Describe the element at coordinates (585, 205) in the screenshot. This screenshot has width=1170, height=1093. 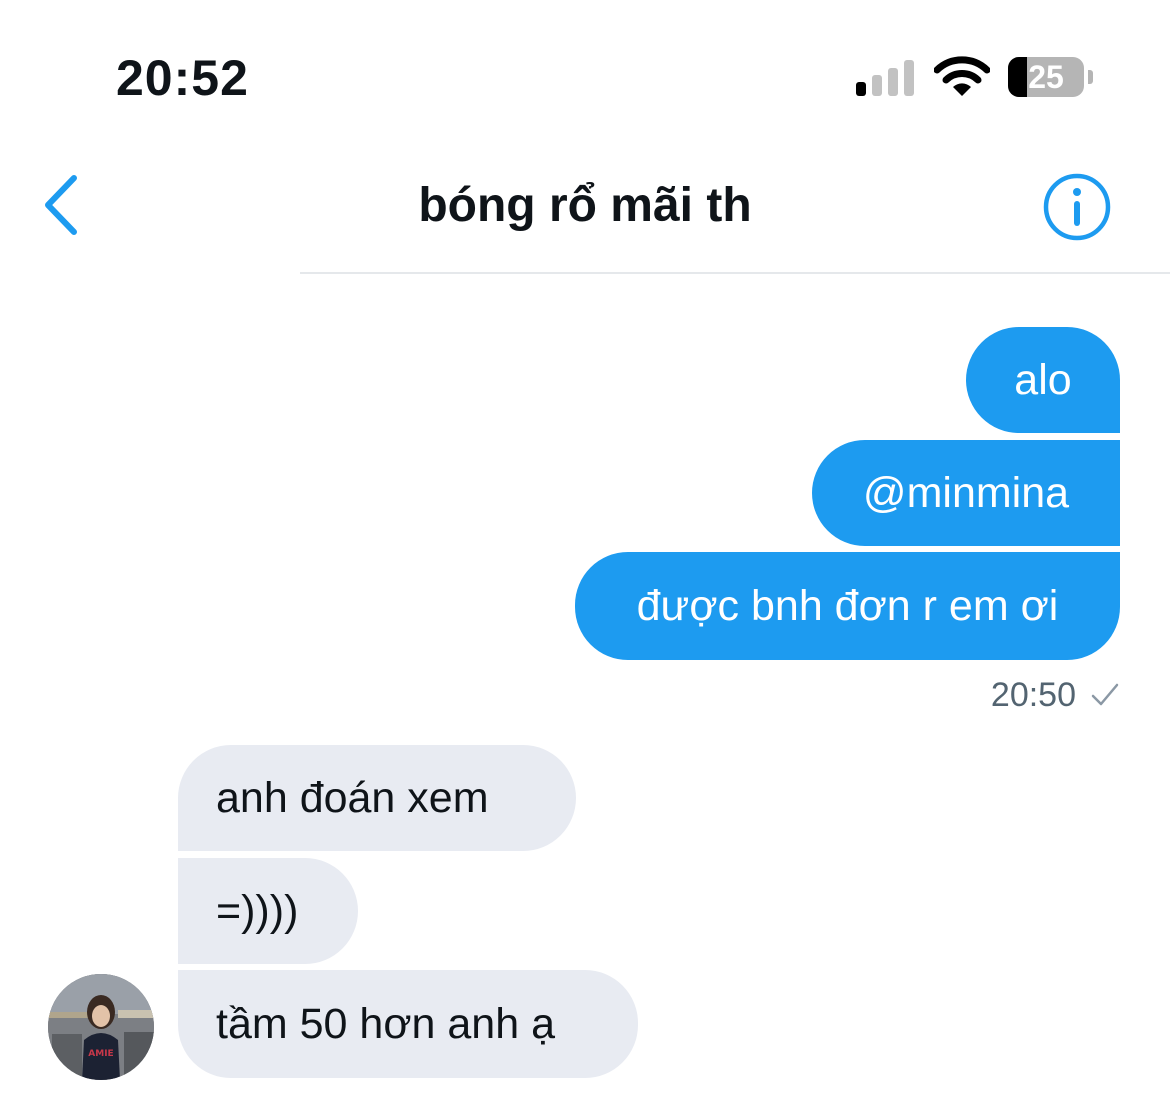
I see `conversation-title: bóng rổ mãi th` at that location.